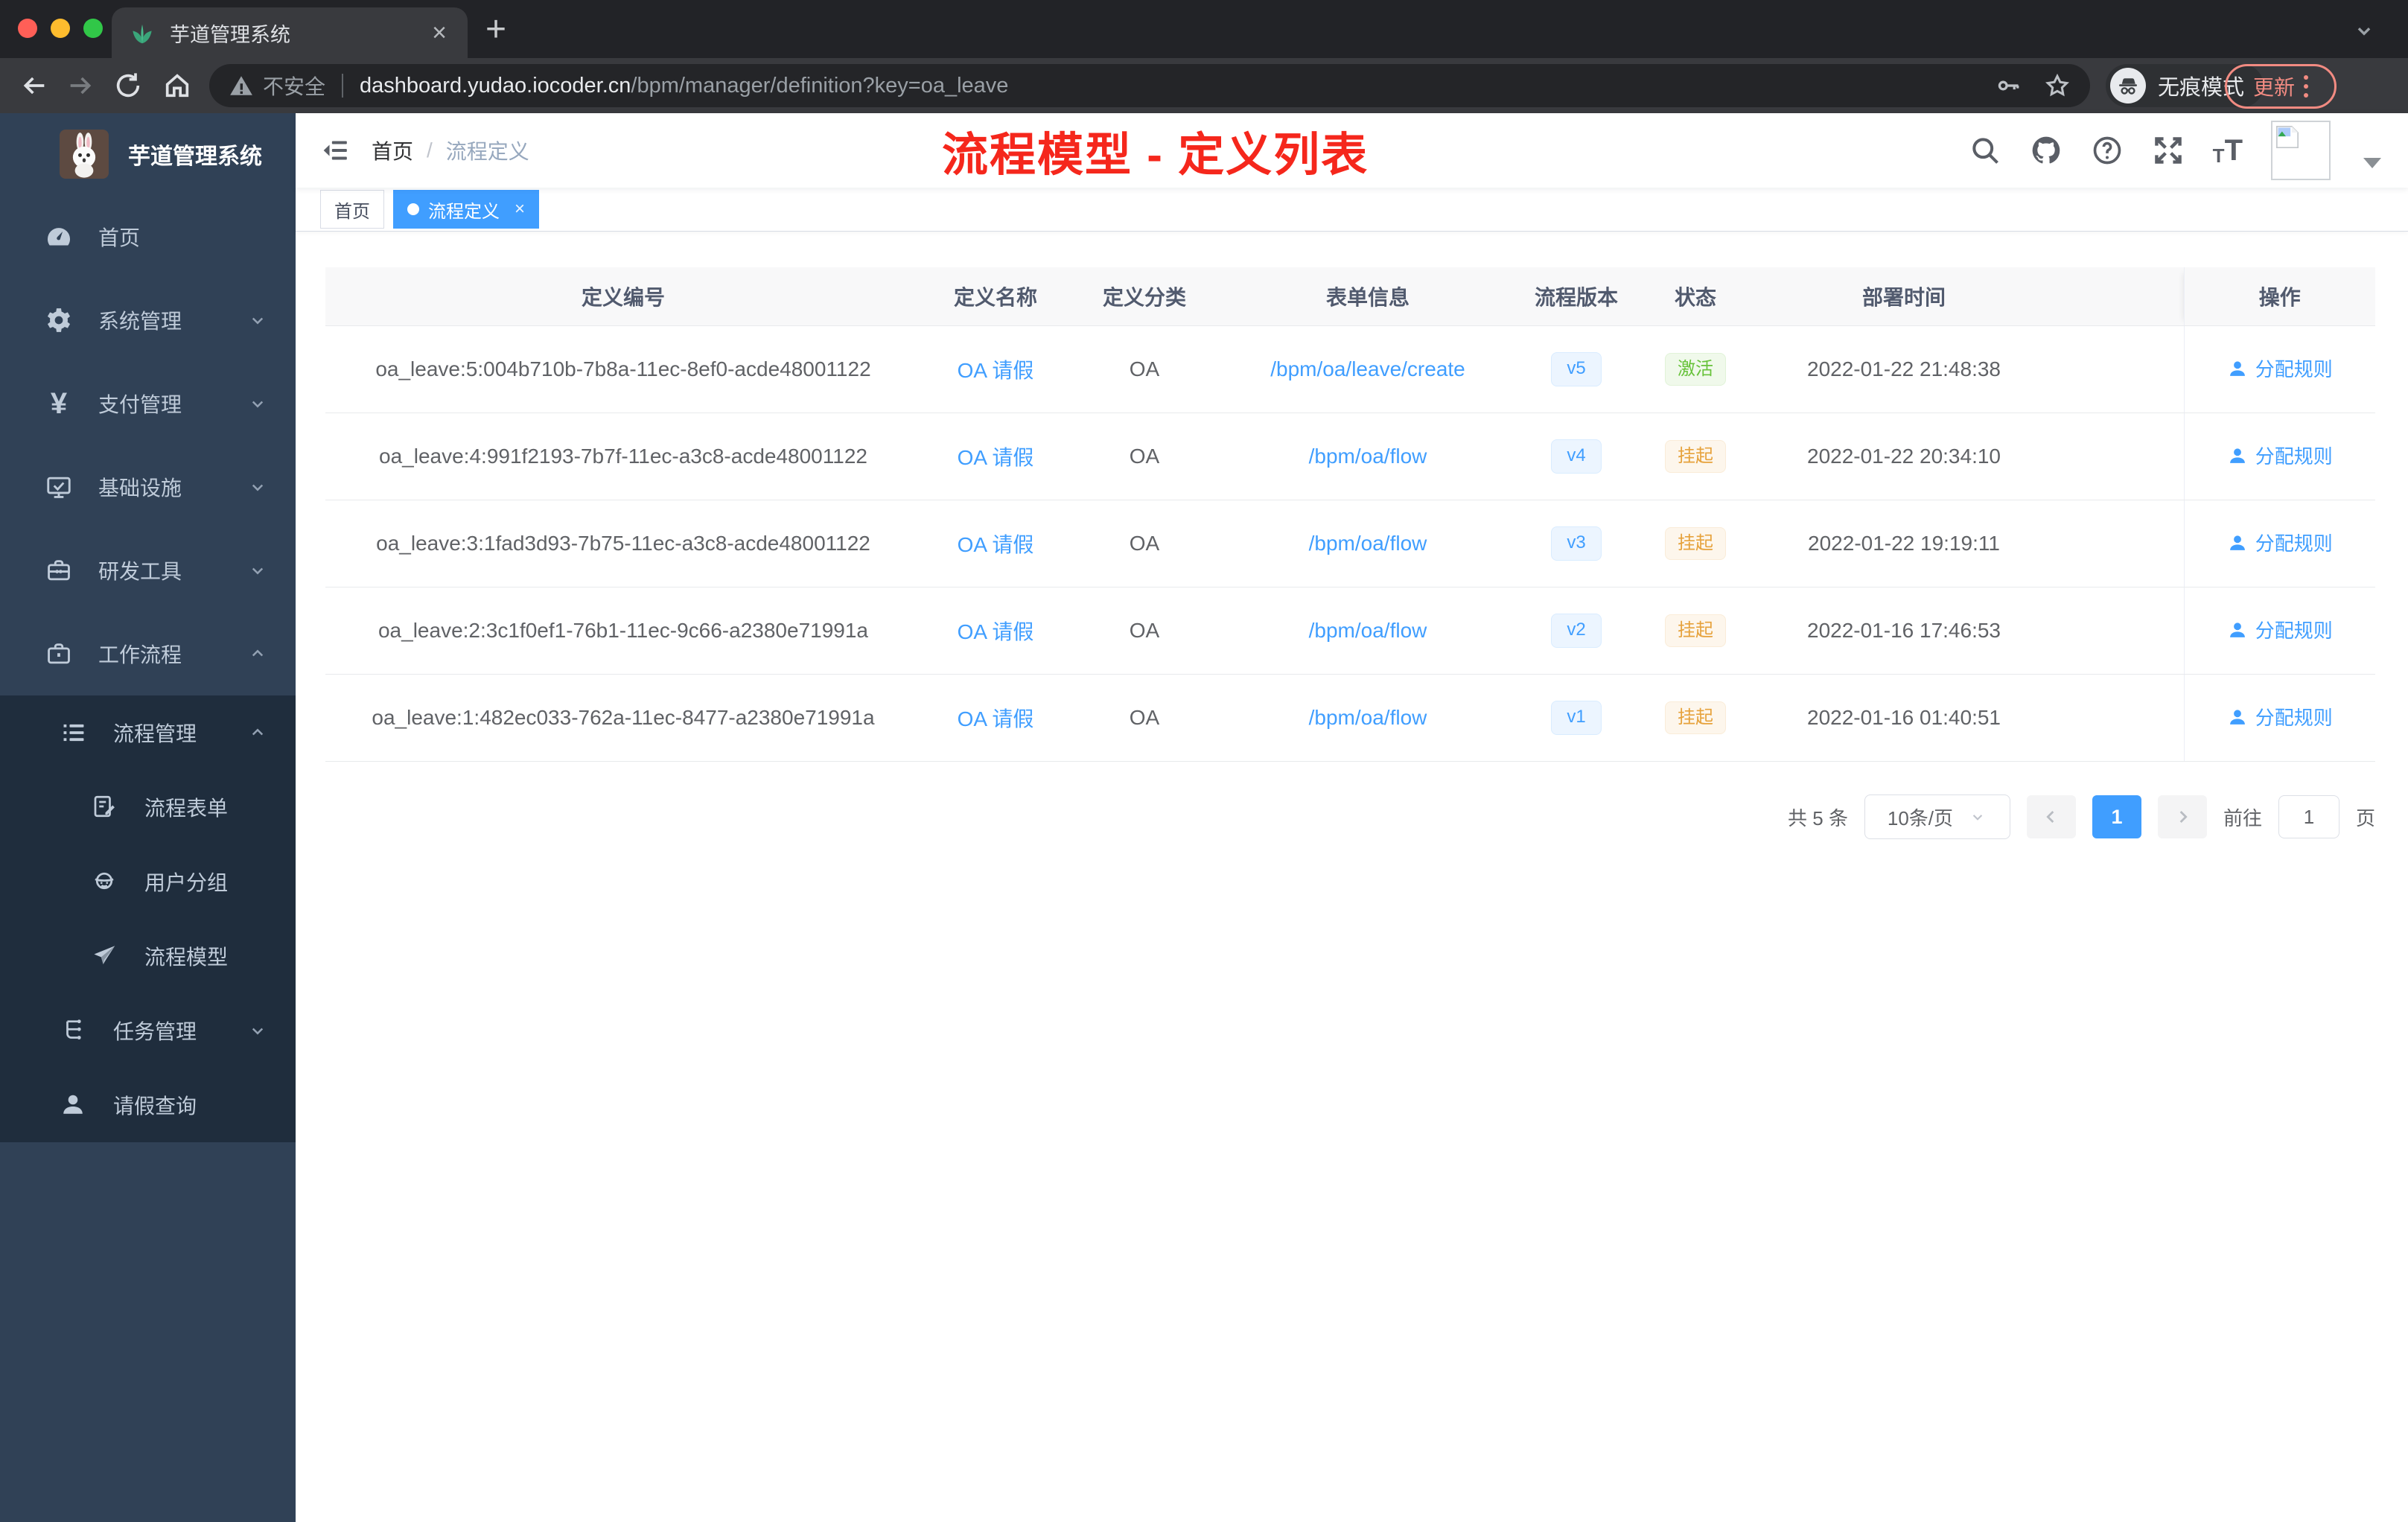 This screenshot has height=1522, width=2408. Describe the element at coordinates (1904, 718) in the screenshot. I see `cell-time: 2022-01-16 01:40:51` at that location.